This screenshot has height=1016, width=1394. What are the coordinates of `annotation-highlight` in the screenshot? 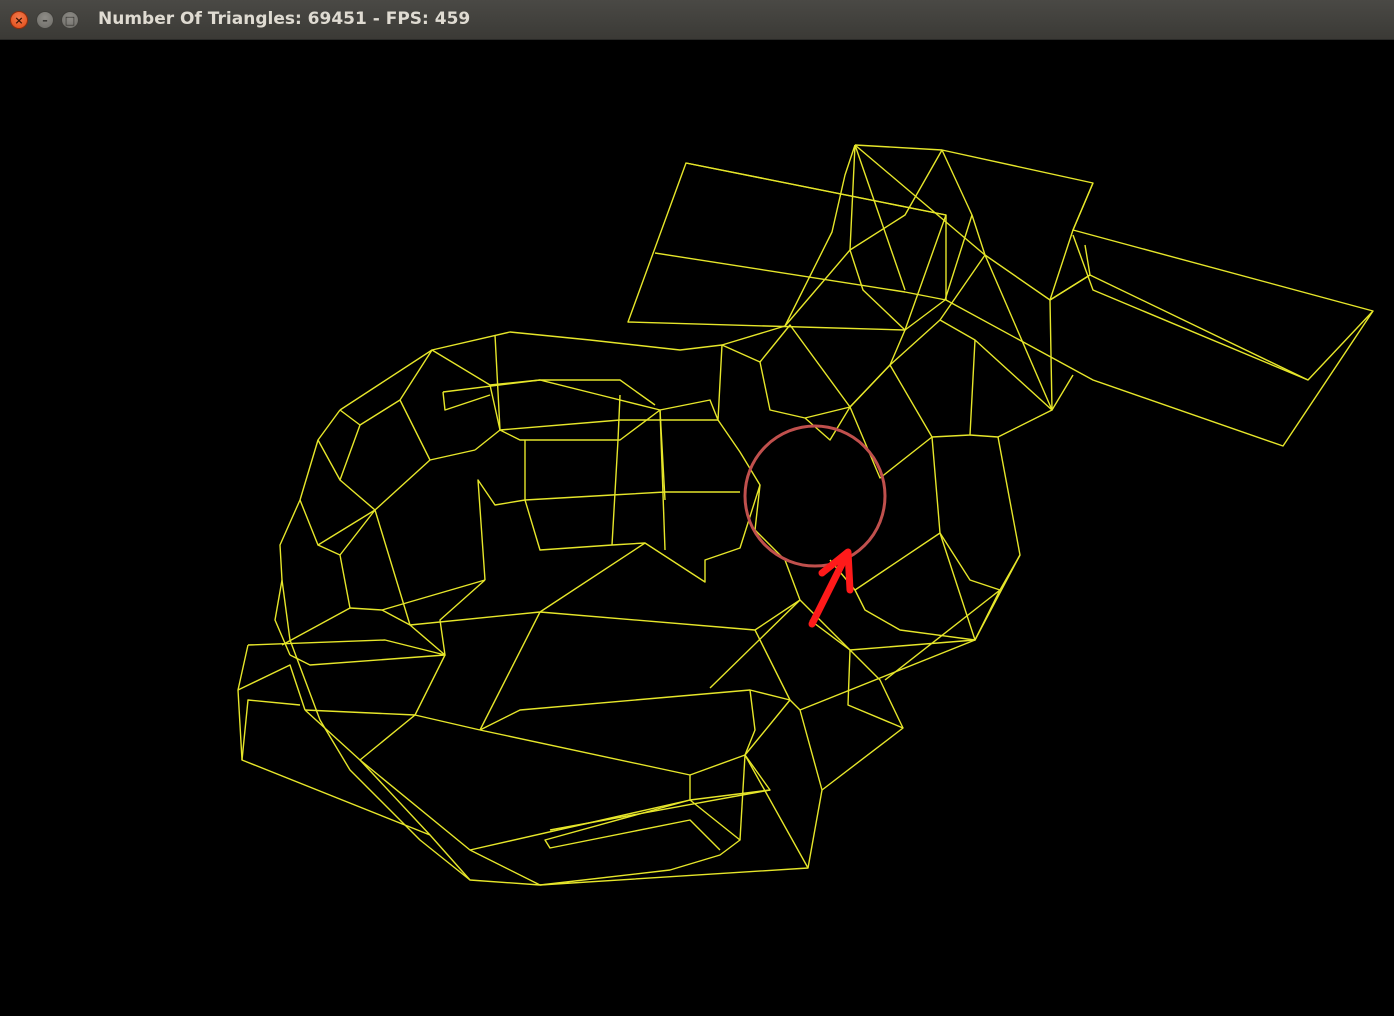 It's located at (815, 496).